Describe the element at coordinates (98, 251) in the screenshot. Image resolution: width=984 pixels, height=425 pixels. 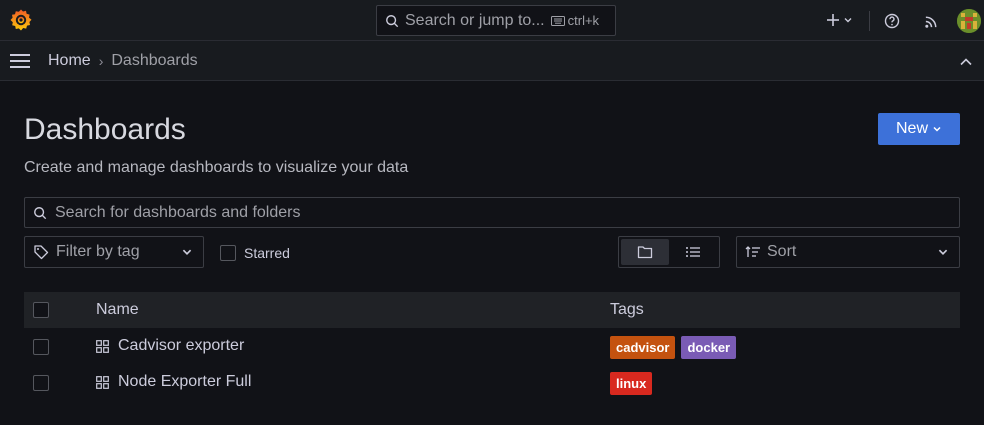
I see `tag-filter-placeholder: Filter by tag` at that location.